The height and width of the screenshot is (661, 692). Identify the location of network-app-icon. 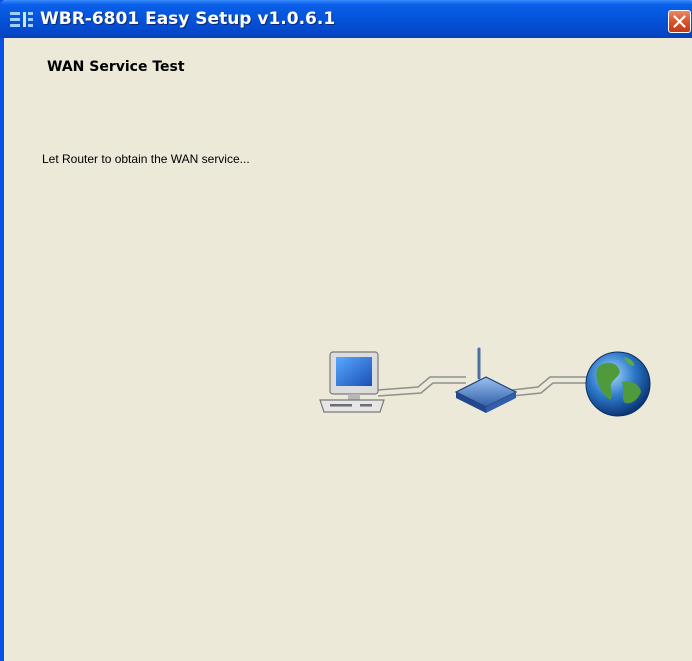
(22, 20).